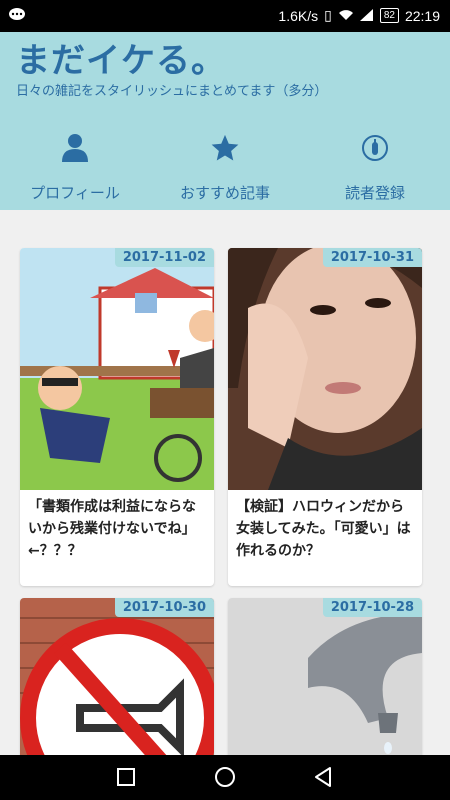 The height and width of the screenshot is (800, 450). Describe the element at coordinates (375, 148) in the screenshot. I see `subscribe-icon` at that location.